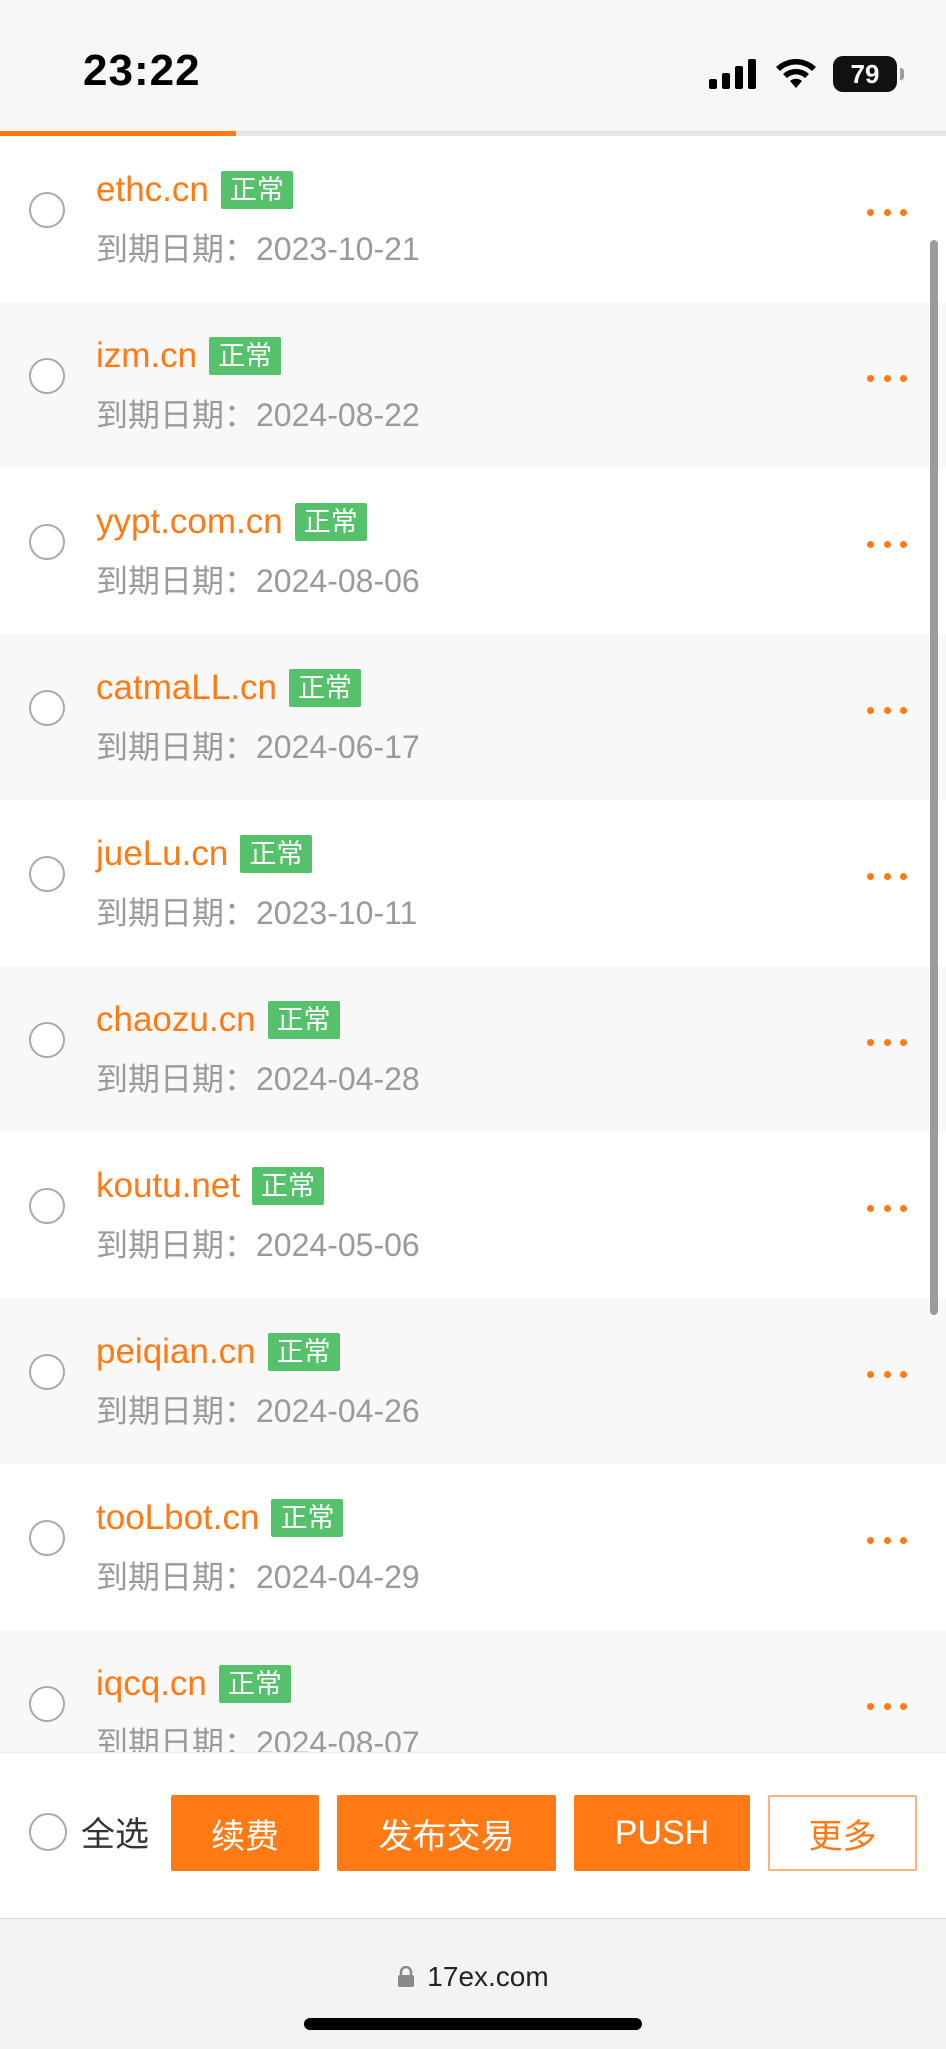  I want to click on expiry-date: 到期日期：2023-10-21, so click(258, 249).